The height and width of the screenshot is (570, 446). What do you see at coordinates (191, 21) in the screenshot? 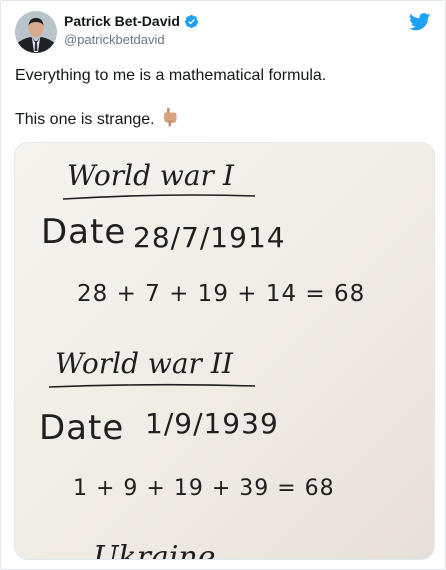
I see `verified-badge-icon` at bounding box center [191, 21].